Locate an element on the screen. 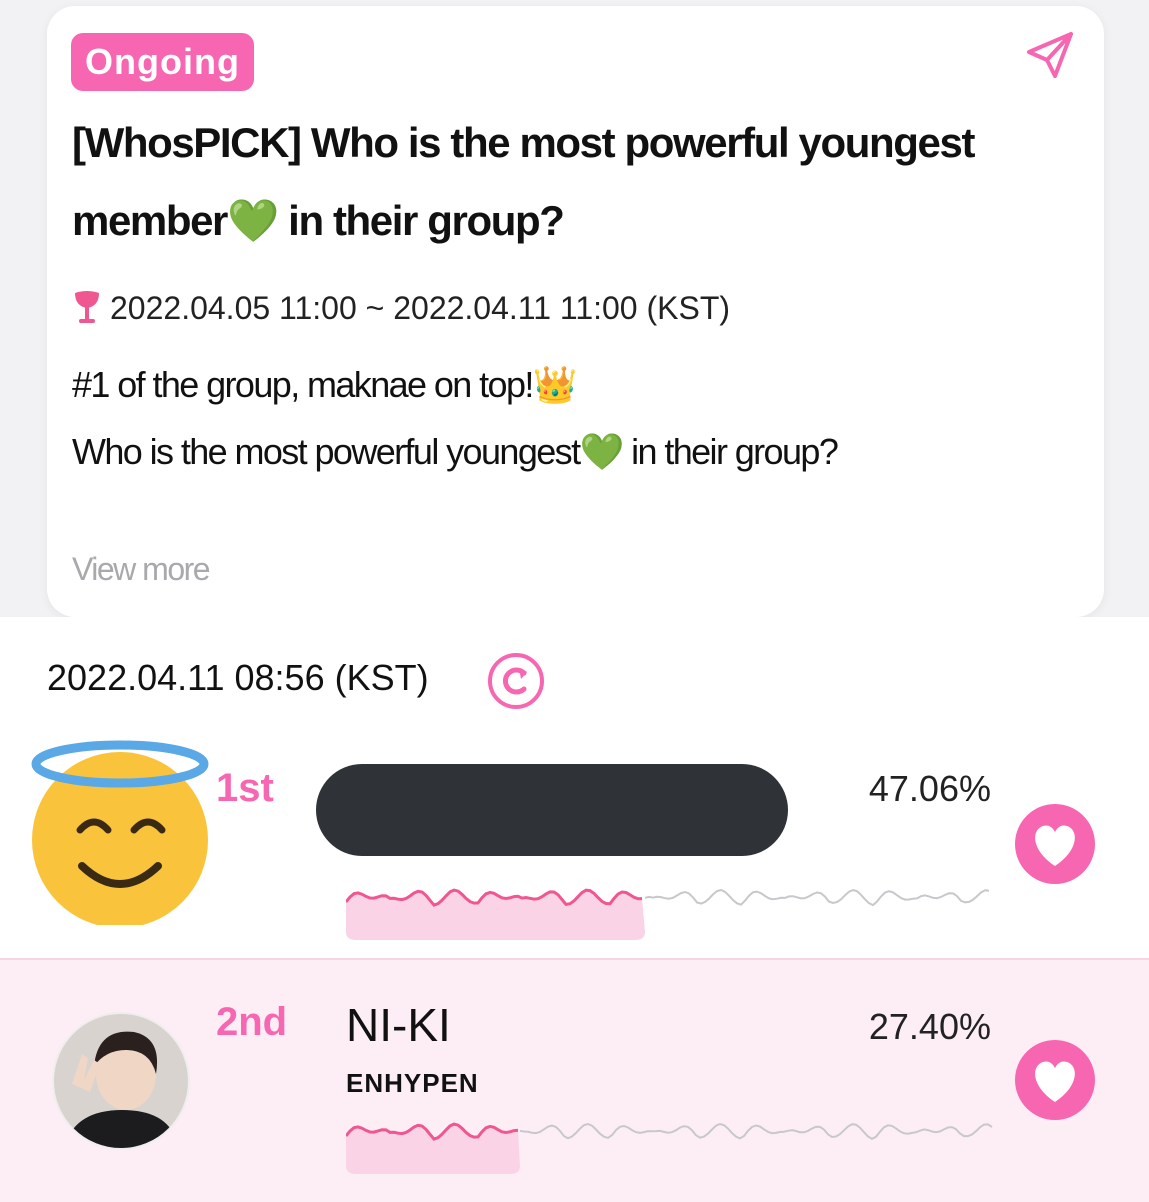  member-name: NI-KI is located at coordinates (398, 1025).